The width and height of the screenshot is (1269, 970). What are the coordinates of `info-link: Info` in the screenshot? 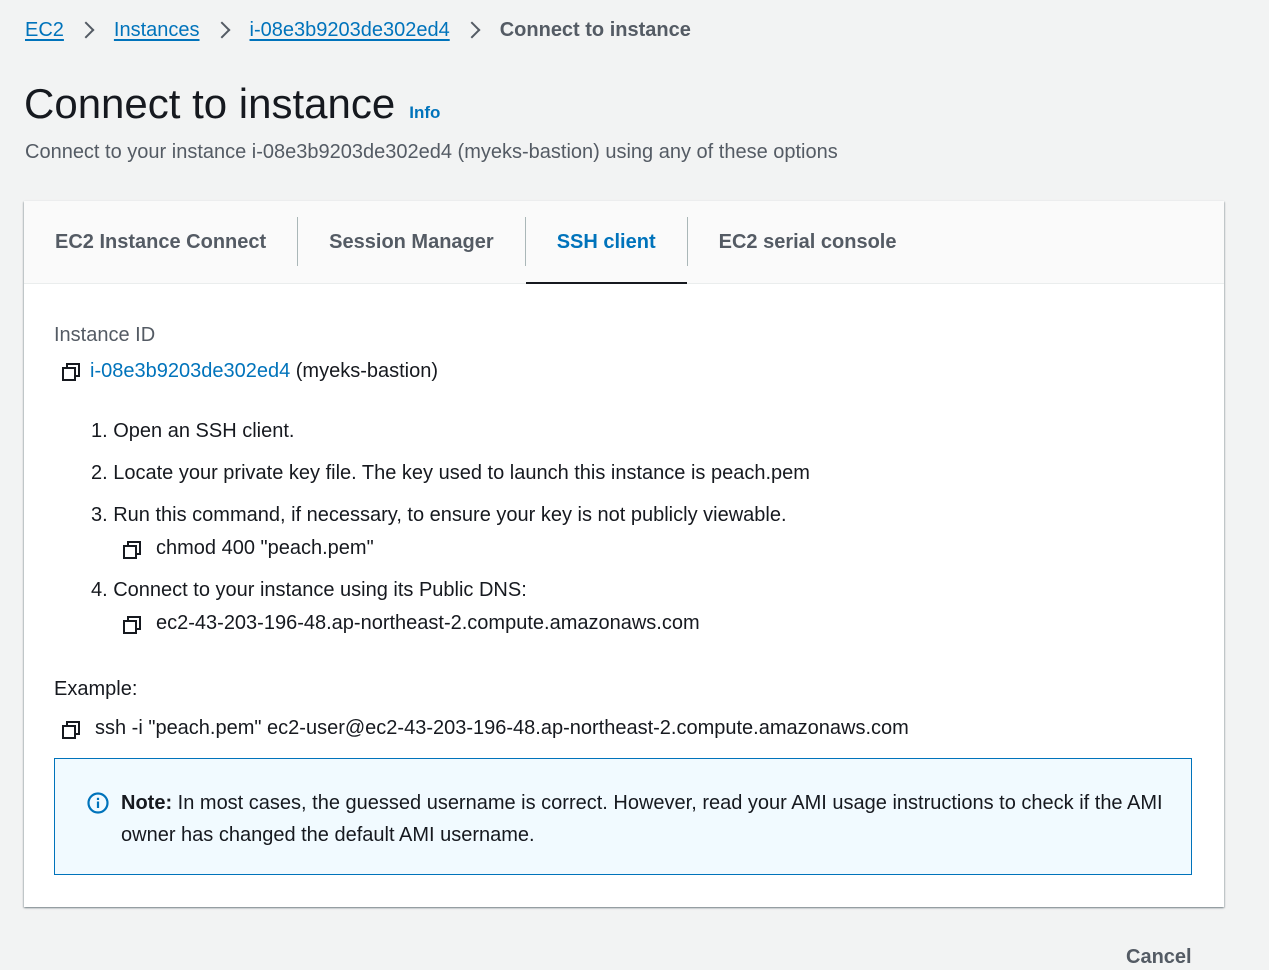 It's located at (424, 113).